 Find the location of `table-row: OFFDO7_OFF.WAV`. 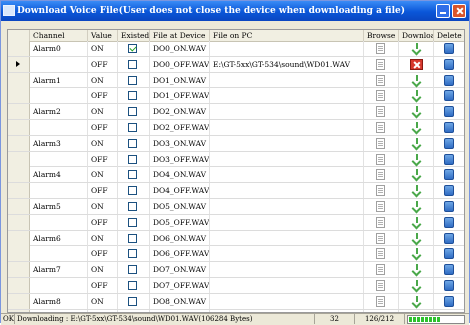

table-row: OFFDO7_OFF.WAV is located at coordinates (236, 286).